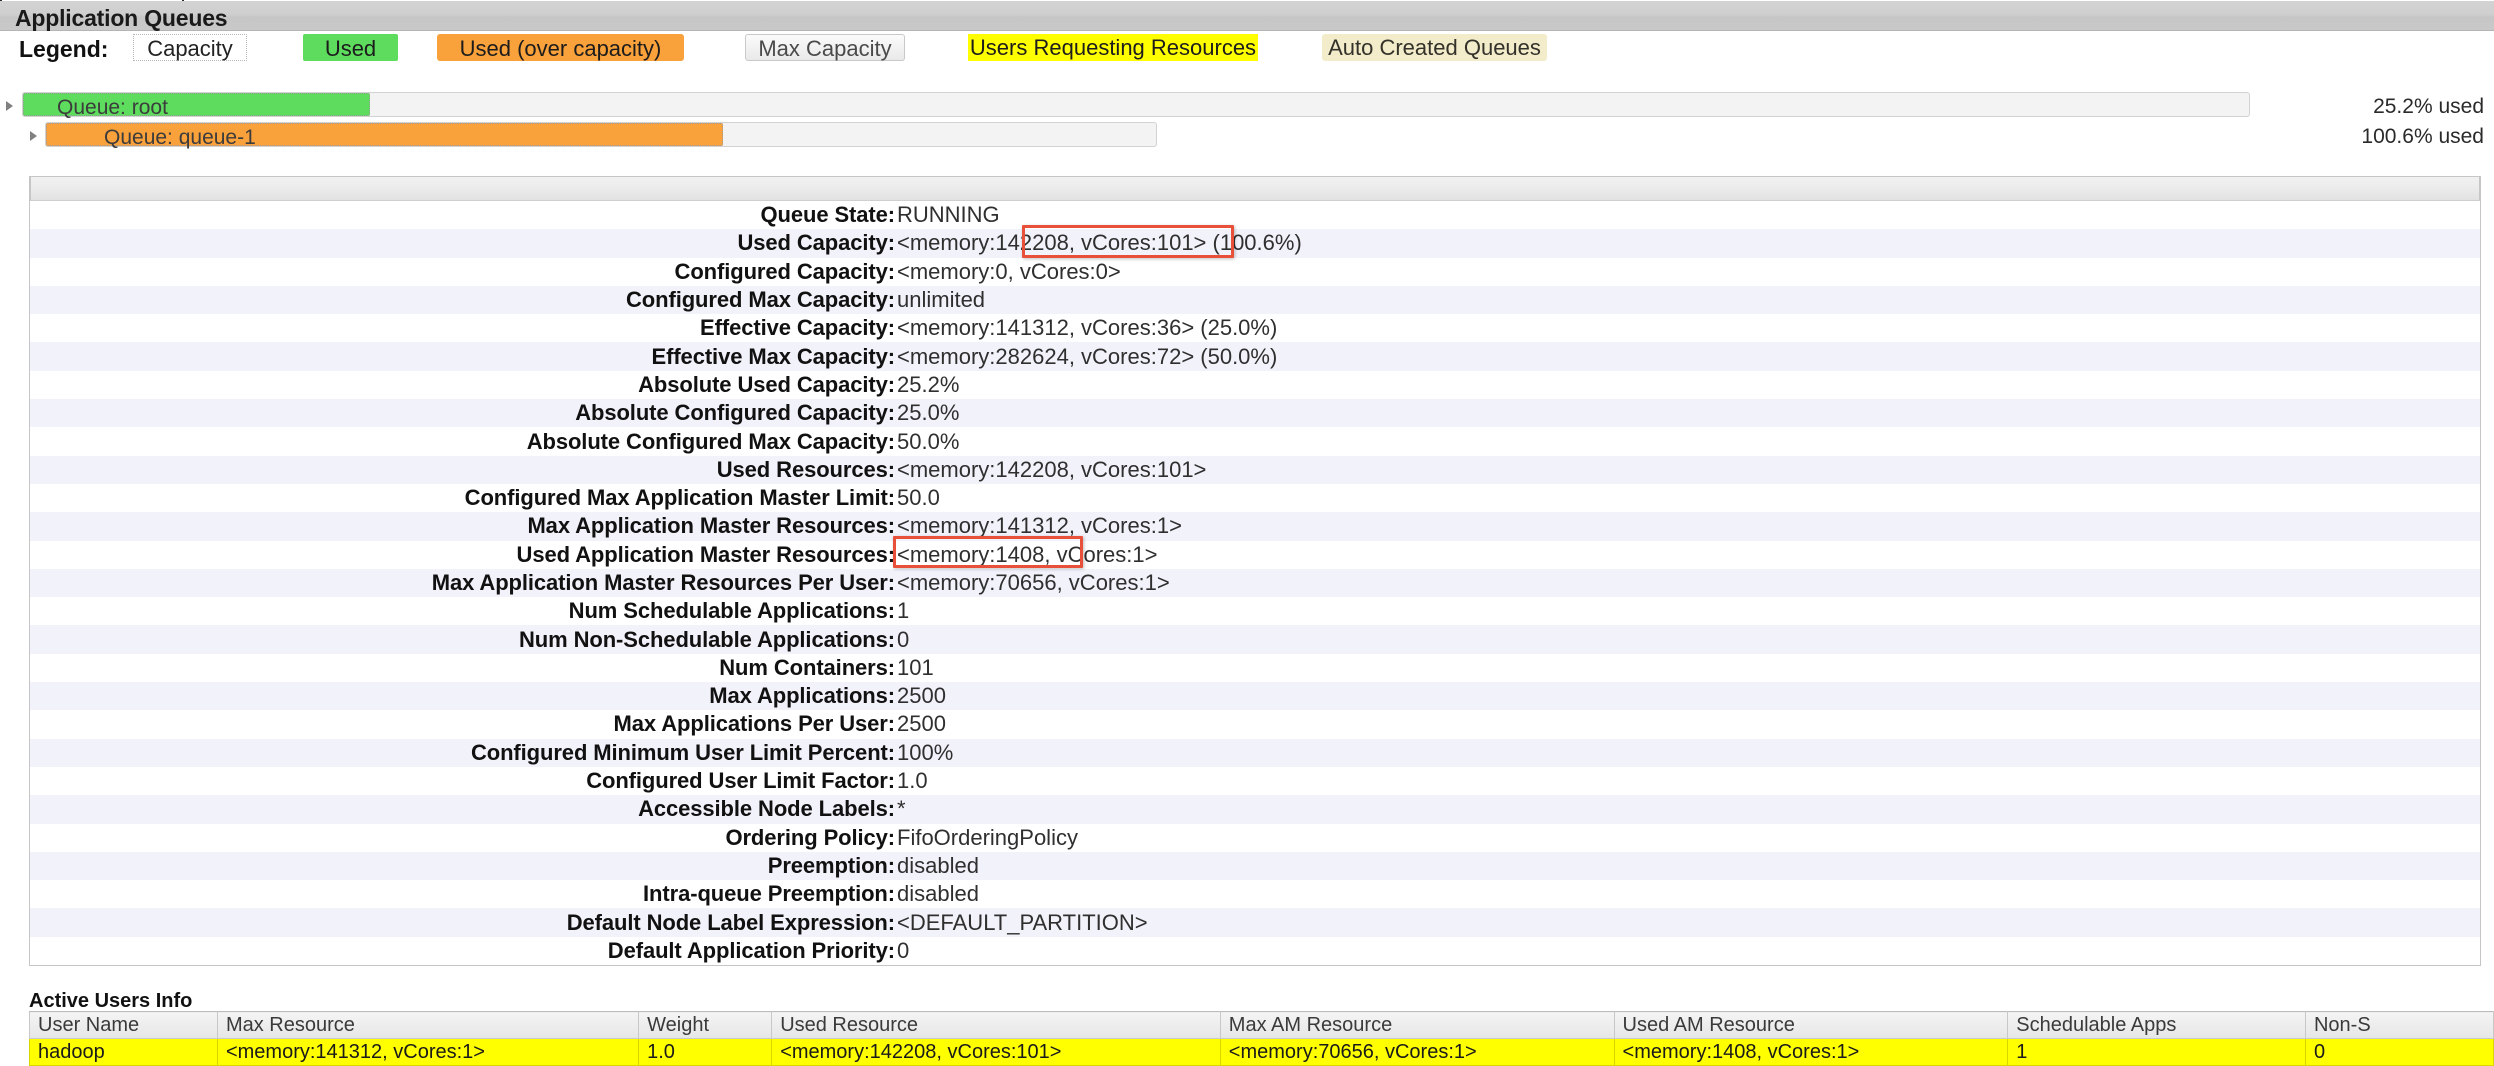 This screenshot has width=2494, height=1066. I want to click on legend-chip-auto-created-queues: Auto Created Queues, so click(1434, 47).